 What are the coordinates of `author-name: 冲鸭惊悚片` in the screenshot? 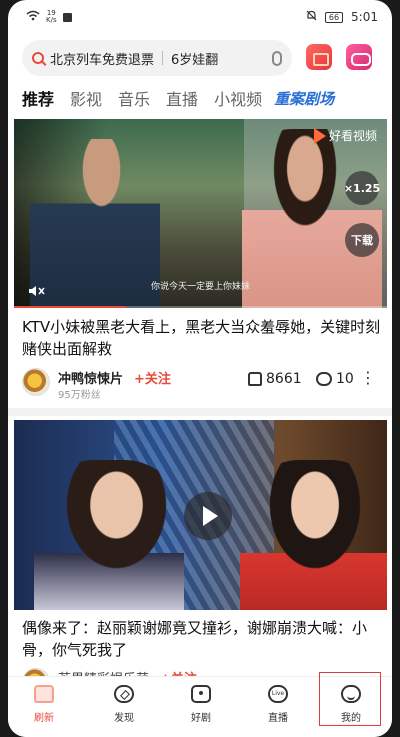 It's located at (90, 377).